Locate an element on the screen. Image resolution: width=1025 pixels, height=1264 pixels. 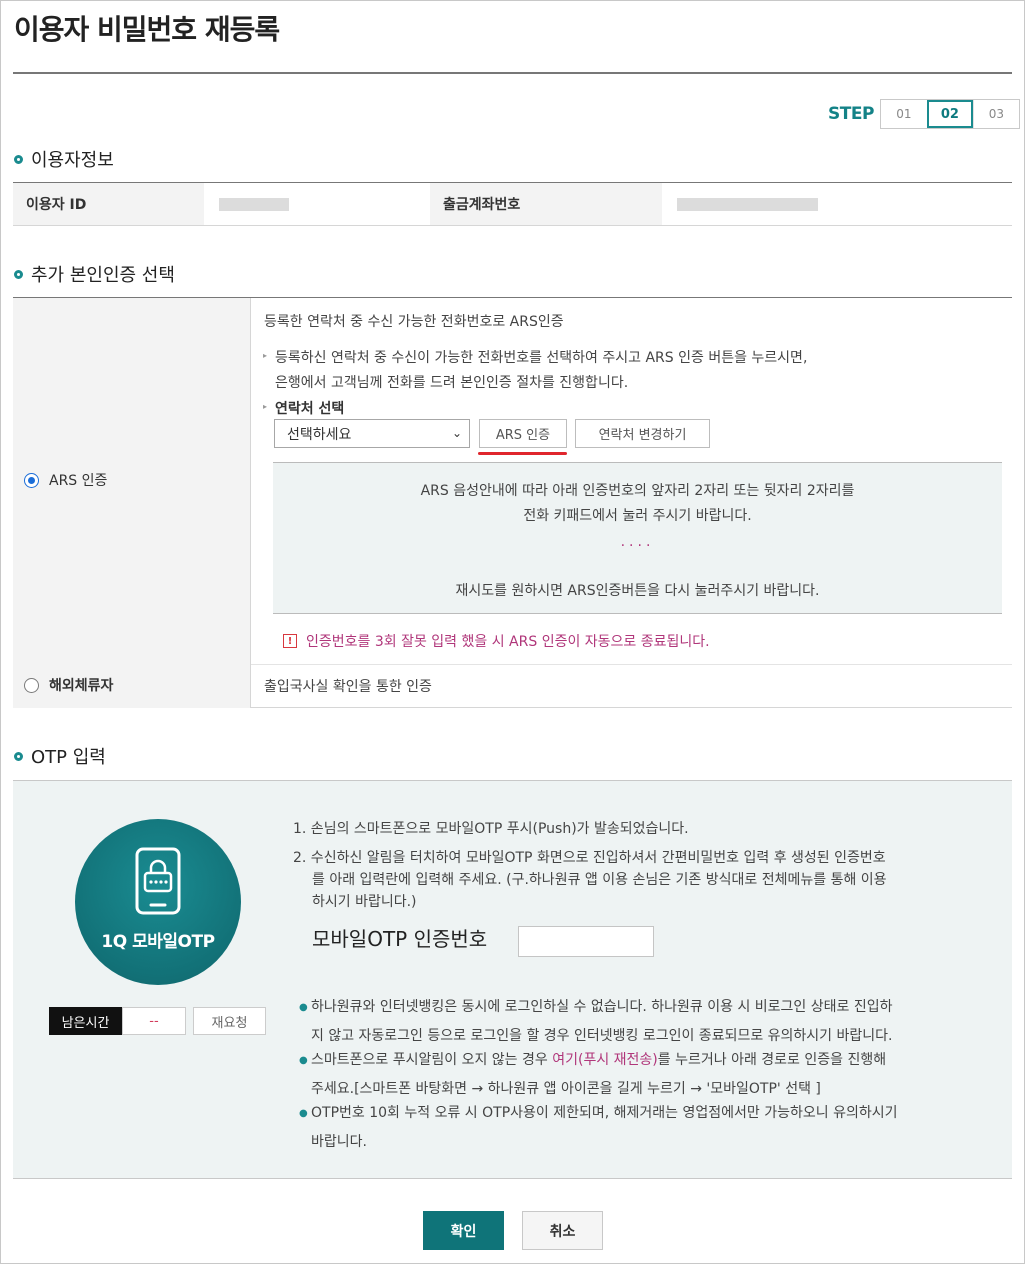
ars-warning-text: 인증번호를 3회 잘못 입력 했을 시 ARS 인증이 자동으로 종료됩니다. is located at coordinates (508, 642).